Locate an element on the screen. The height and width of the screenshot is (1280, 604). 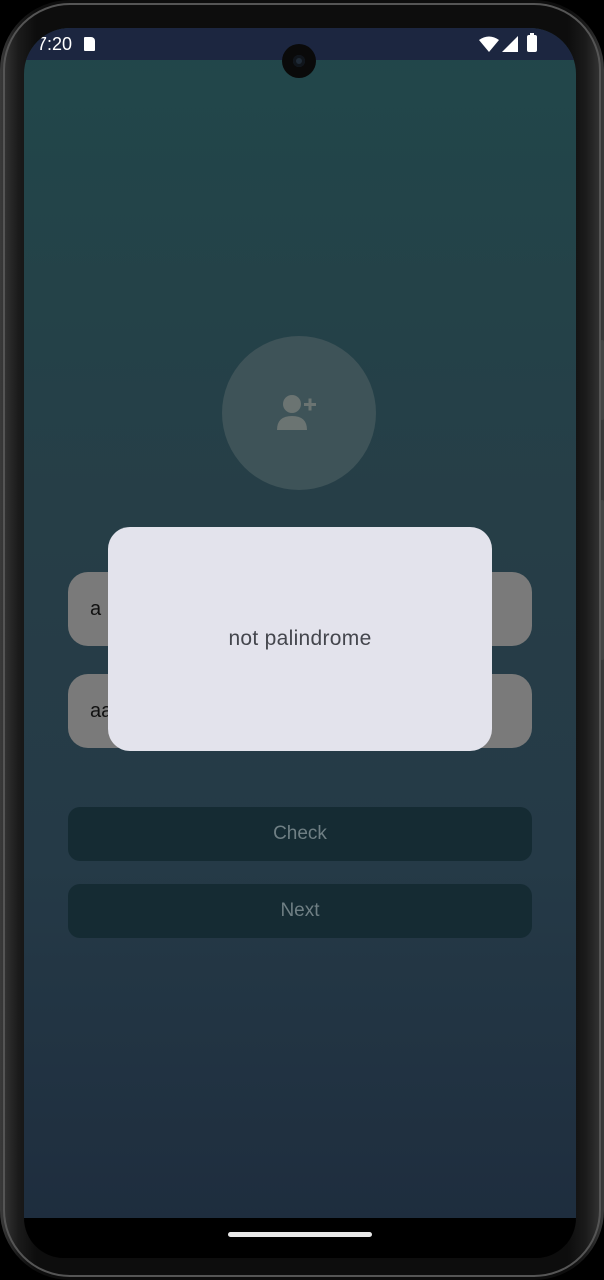
add-user-icon is located at coordinates (296, 412).